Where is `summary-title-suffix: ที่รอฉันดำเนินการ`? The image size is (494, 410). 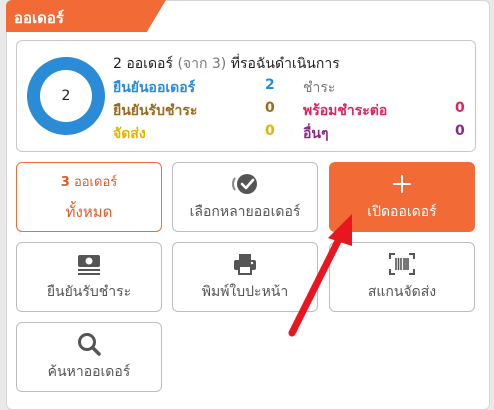
summary-title-suffix: ที่รอฉันดำเนินการ is located at coordinates (285, 64).